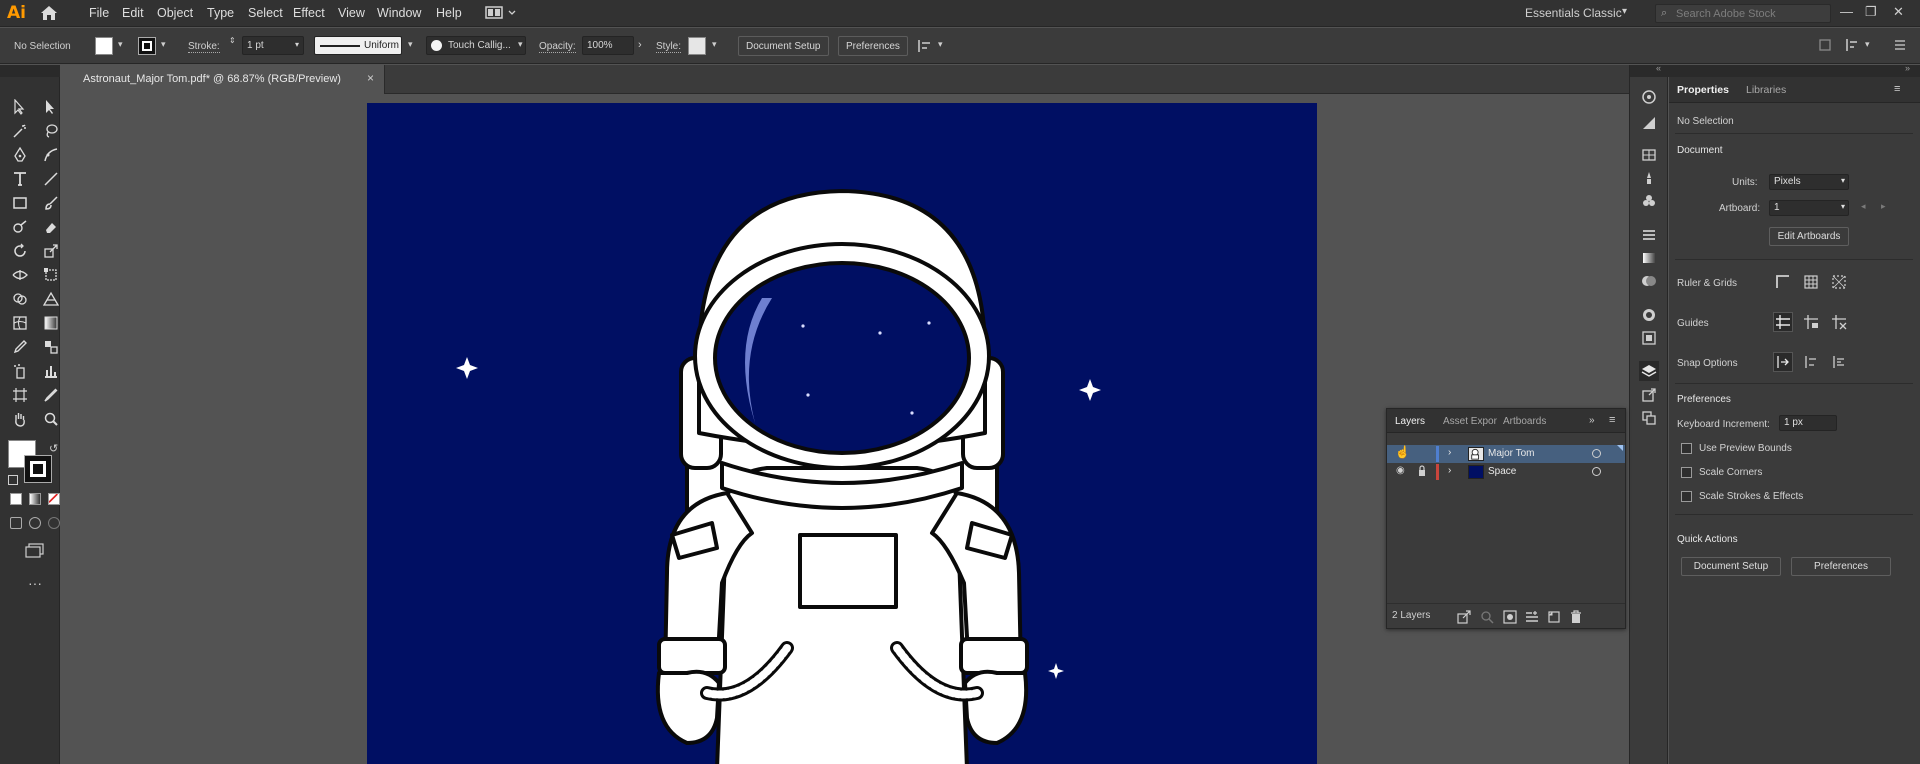  Describe the element at coordinates (1400, 470) in the screenshot. I see `eye-icon: ◉` at that location.